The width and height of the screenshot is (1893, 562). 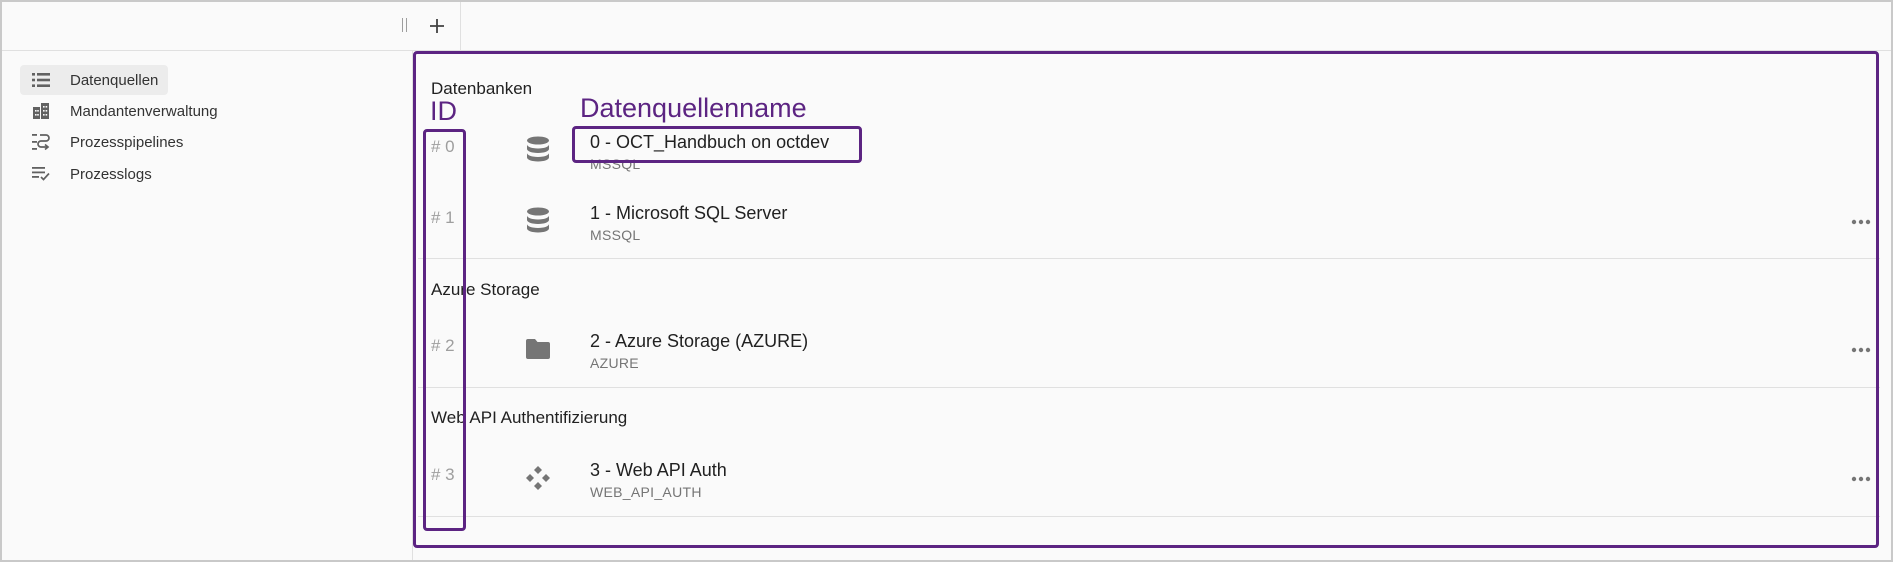 I want to click on list-icon, so click(x=41, y=80).